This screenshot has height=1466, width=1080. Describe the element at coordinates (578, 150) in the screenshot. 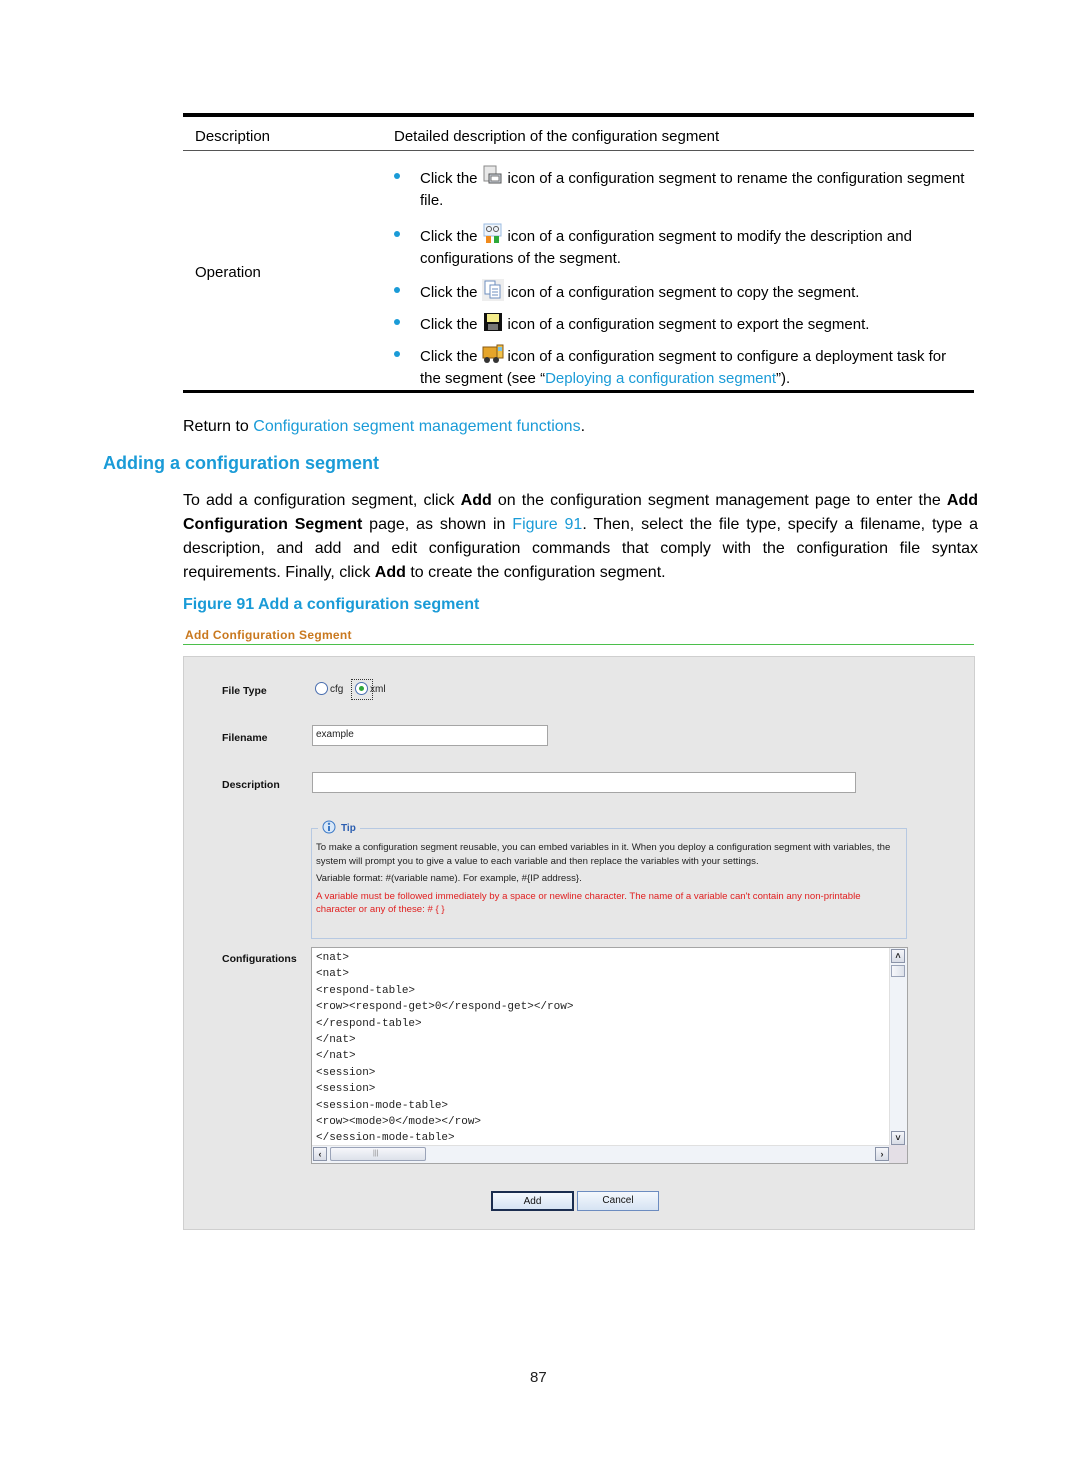

I see `table-header-rule` at that location.